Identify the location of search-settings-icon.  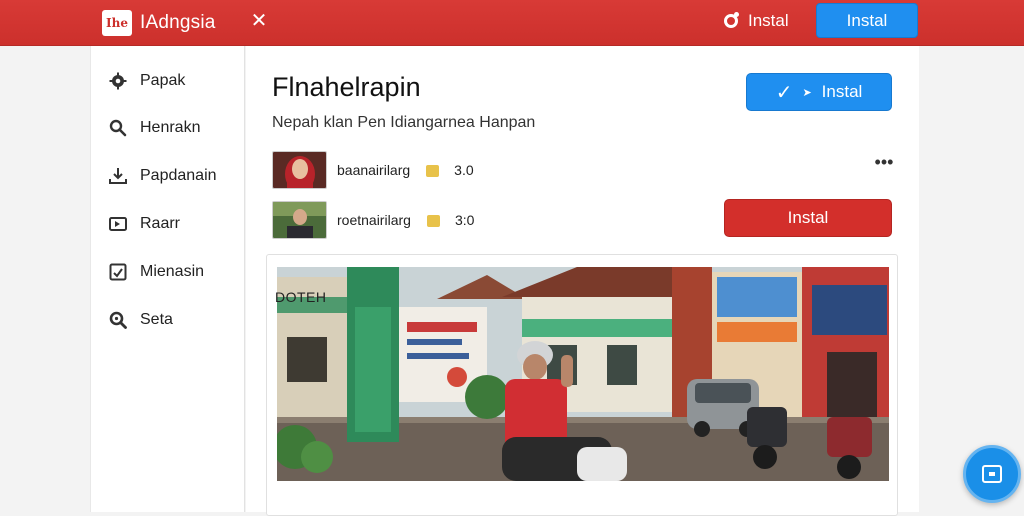
(118, 320).